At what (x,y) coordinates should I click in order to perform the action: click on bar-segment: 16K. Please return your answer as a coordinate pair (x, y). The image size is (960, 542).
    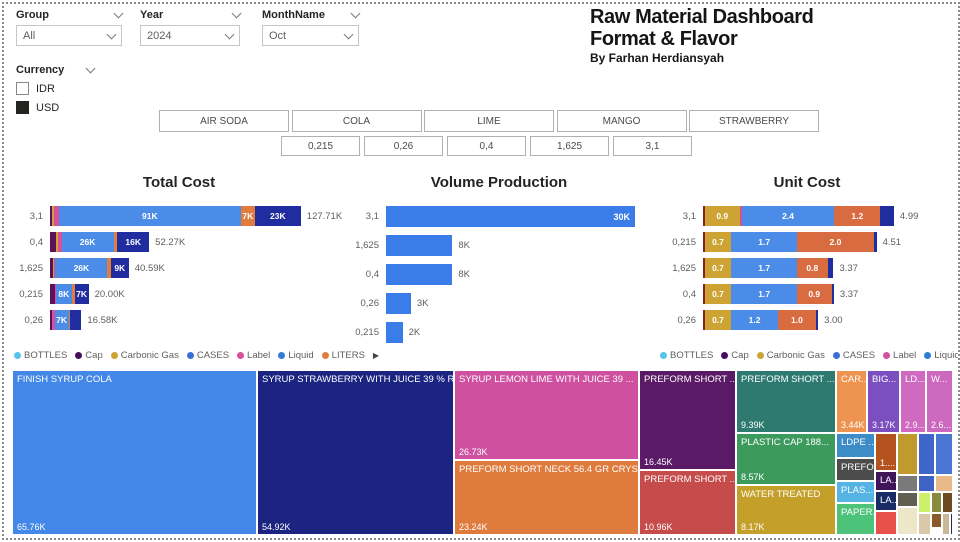
    Looking at the image, I should click on (133, 242).